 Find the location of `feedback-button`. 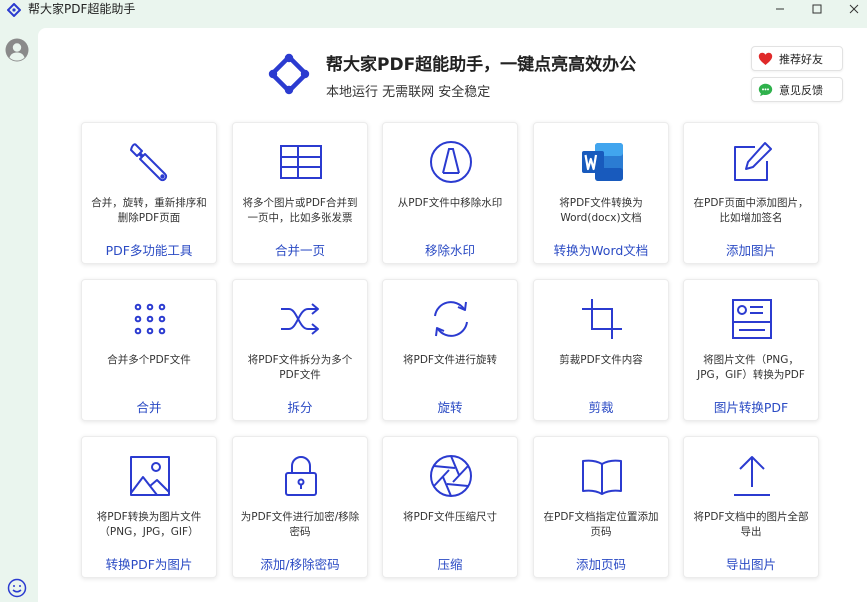

feedback-button is located at coordinates (17, 588).